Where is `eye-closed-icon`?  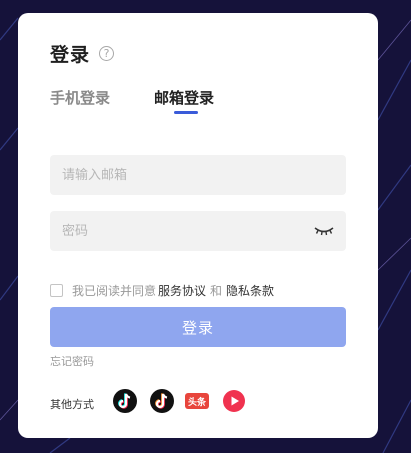
eye-closed-icon is located at coordinates (324, 231).